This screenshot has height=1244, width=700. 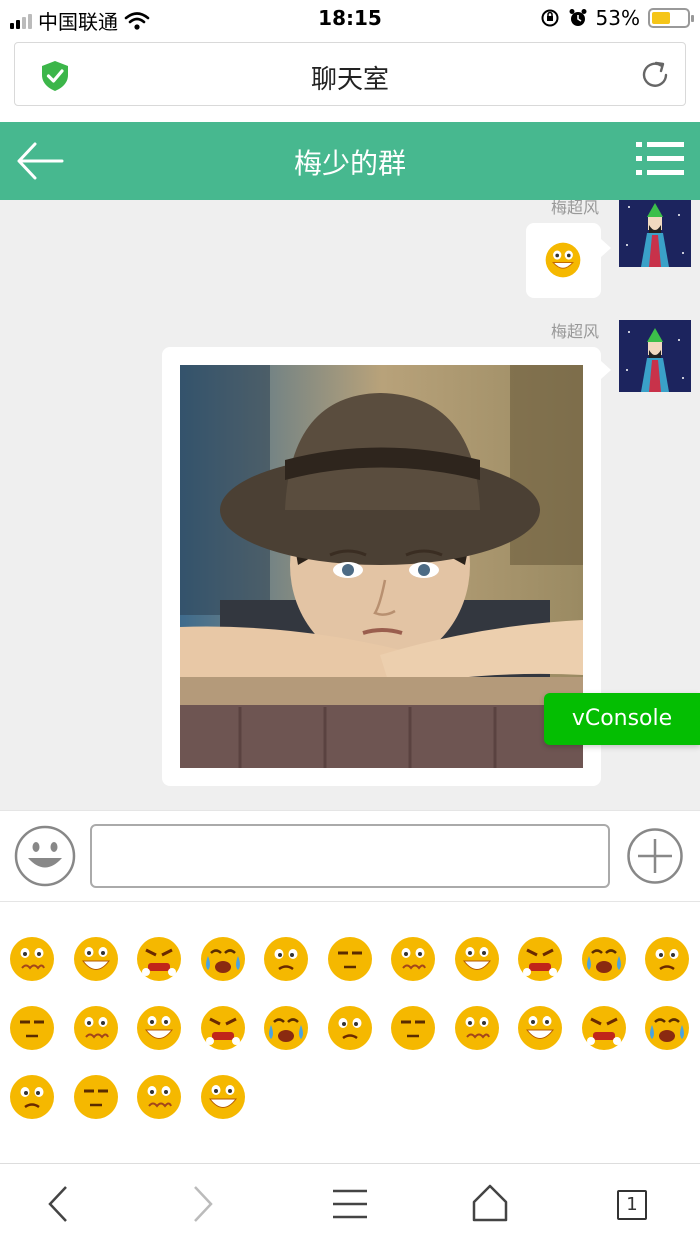 What do you see at coordinates (159, 959) in the screenshot?
I see `angry-emoji-icon` at bounding box center [159, 959].